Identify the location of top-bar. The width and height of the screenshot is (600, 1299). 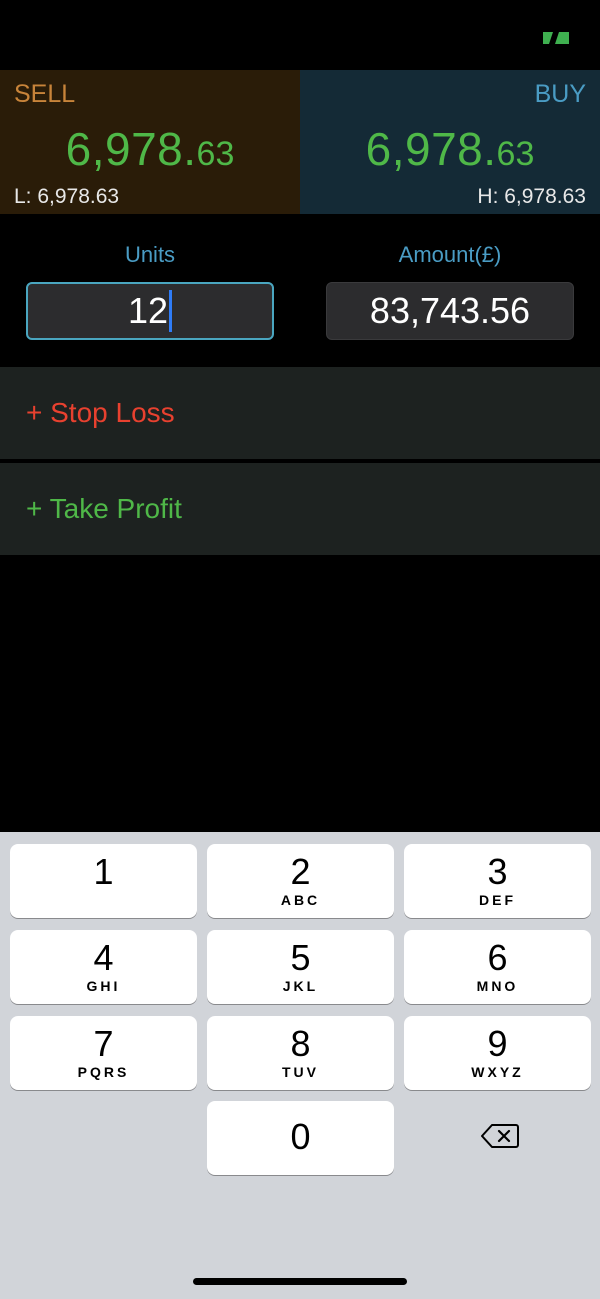
(300, 35).